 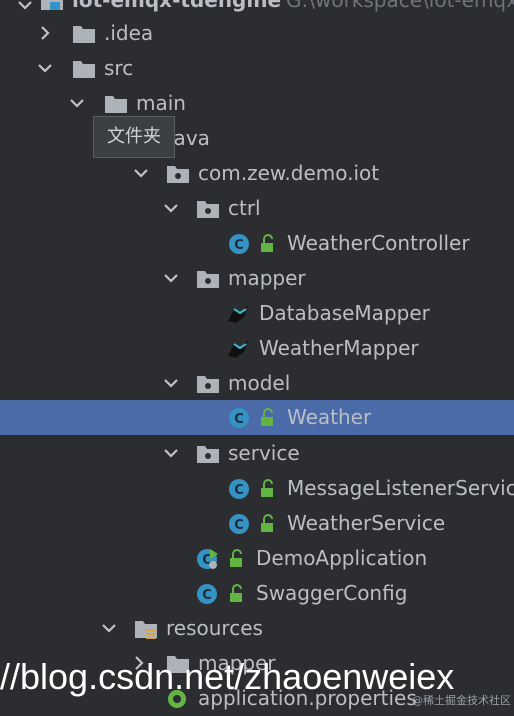 I want to click on tree-row-weather-mapper: WeatherMapper, so click(x=257, y=348).